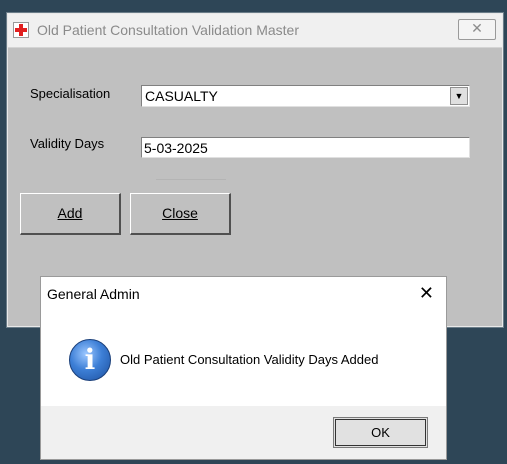 The width and height of the screenshot is (507, 464). I want to click on validity-days-label: Validity Days, so click(67, 143).